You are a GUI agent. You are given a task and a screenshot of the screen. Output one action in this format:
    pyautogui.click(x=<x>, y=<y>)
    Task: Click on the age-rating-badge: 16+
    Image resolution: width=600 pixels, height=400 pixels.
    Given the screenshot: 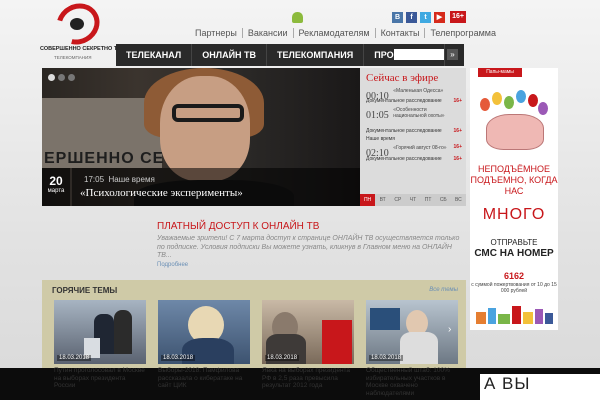 What is the action you would take?
    pyautogui.click(x=458, y=17)
    